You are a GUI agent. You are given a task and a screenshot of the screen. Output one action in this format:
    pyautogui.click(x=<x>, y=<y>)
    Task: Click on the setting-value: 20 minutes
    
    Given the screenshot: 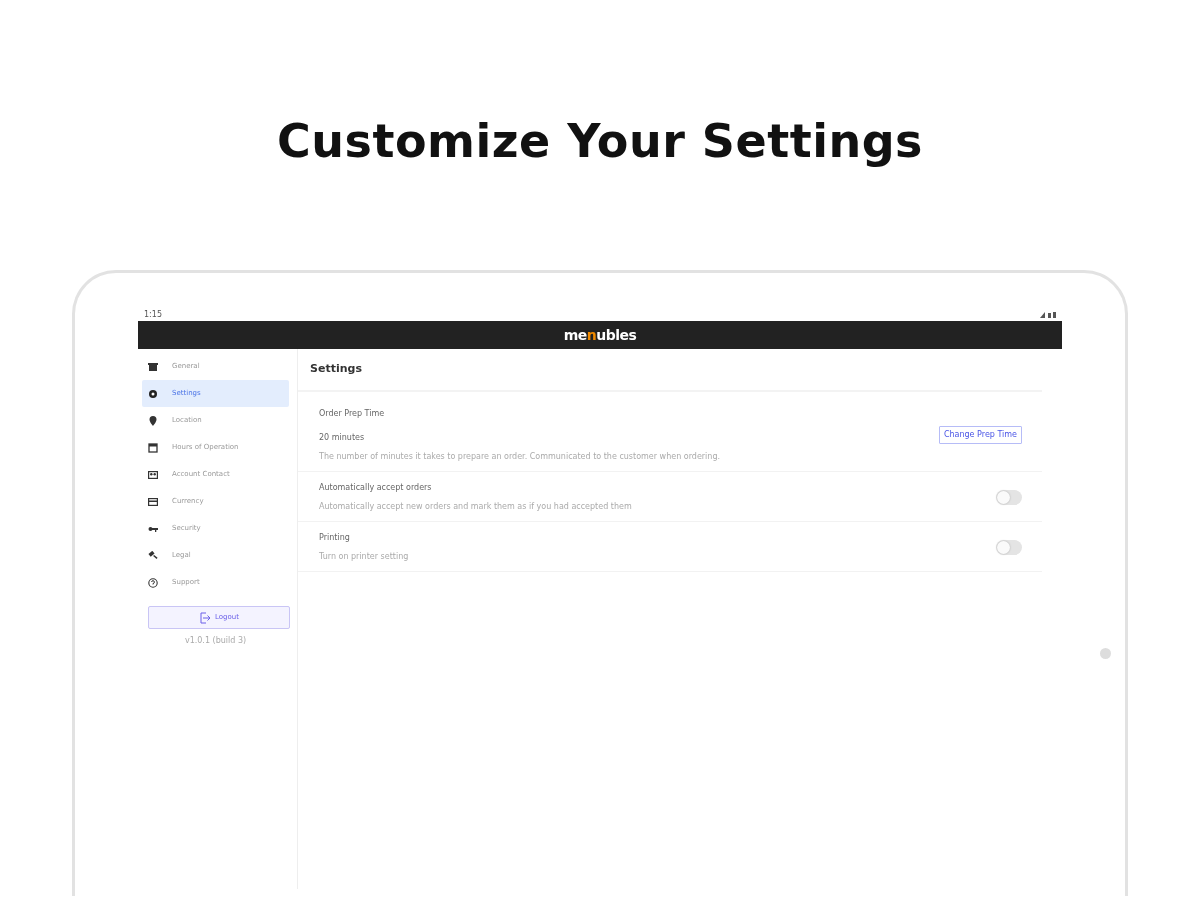 What is the action you would take?
    pyautogui.click(x=342, y=437)
    